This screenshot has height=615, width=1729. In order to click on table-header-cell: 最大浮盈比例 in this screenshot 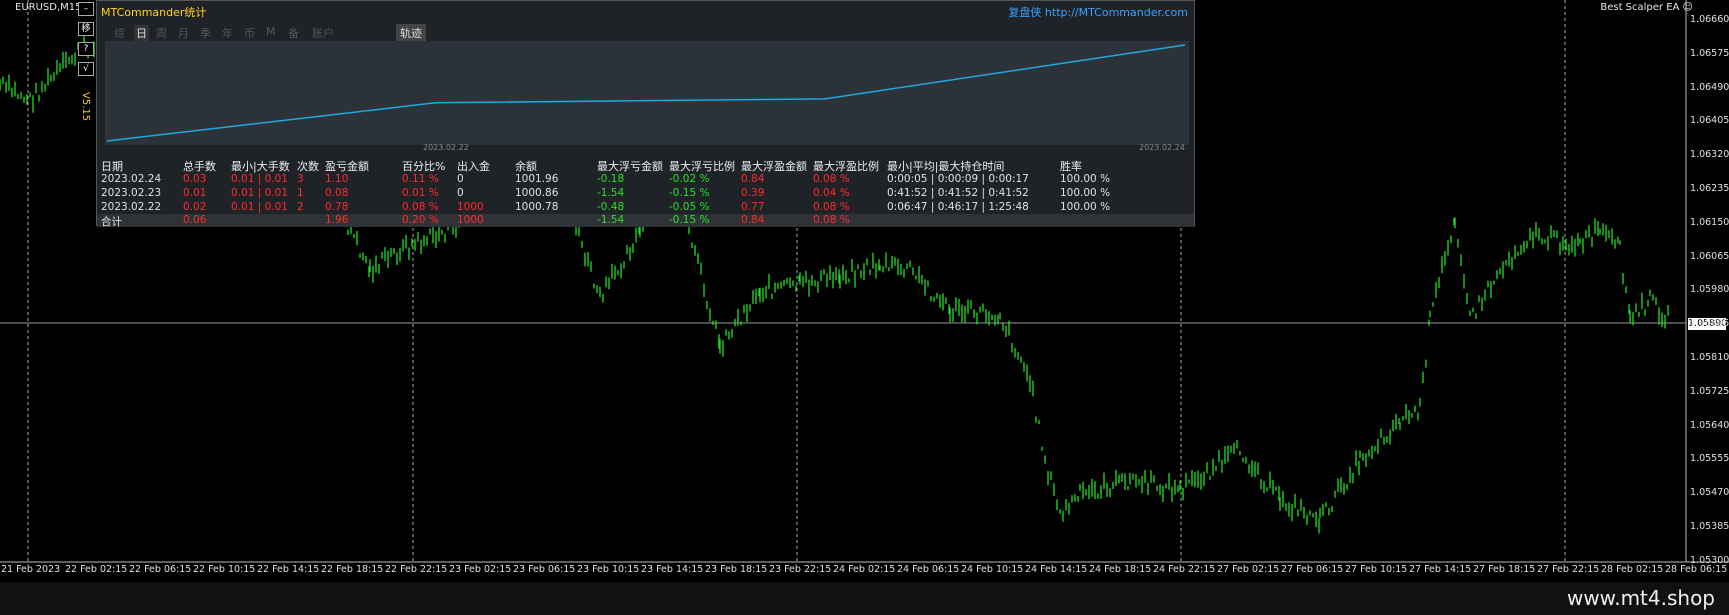, I will do `click(846, 166)`.